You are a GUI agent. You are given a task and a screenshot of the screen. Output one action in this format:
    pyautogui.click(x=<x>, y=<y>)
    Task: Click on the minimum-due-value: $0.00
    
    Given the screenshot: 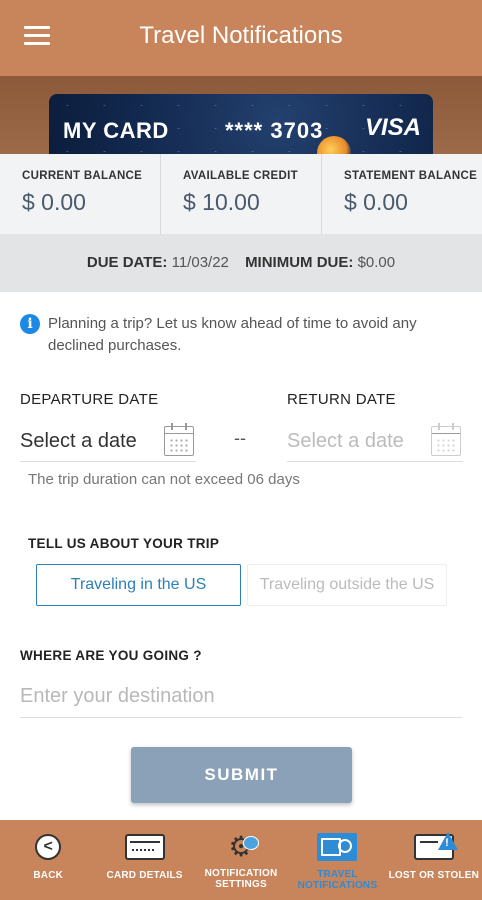 What is the action you would take?
    pyautogui.click(x=376, y=262)
    